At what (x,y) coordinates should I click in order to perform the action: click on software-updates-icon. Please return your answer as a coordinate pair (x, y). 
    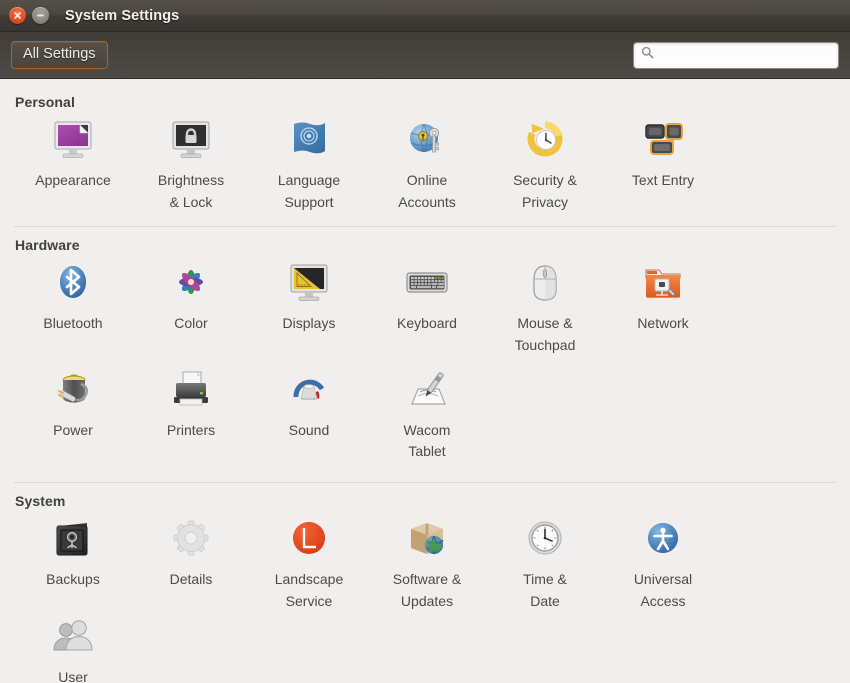
    Looking at the image, I should click on (427, 541).